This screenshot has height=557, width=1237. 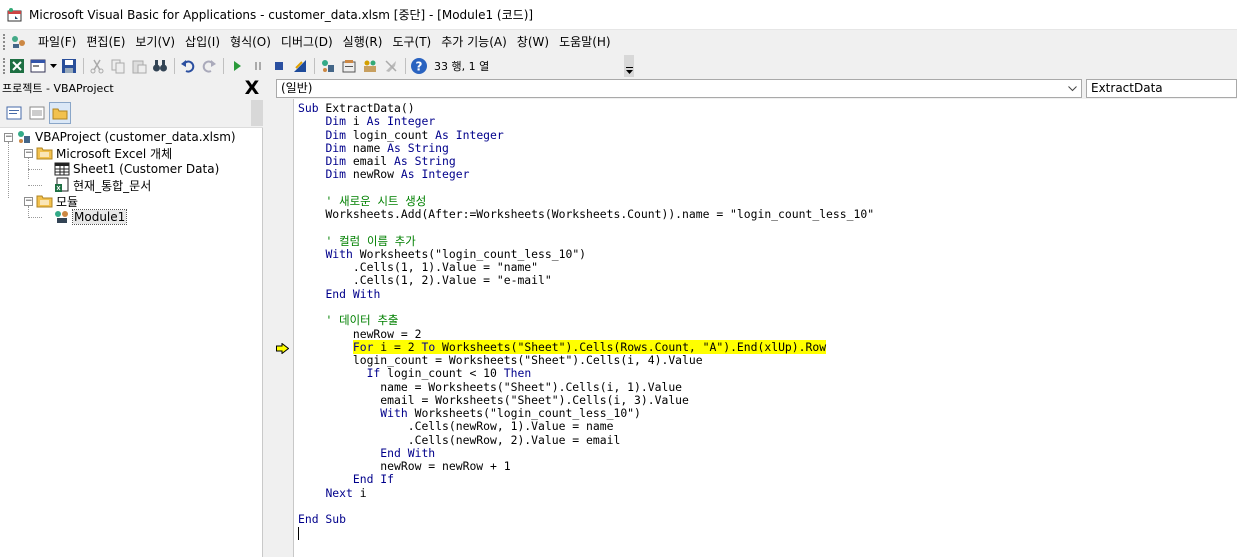 What do you see at coordinates (763, 334) in the screenshot?
I see `code-line: newRow = 2` at bounding box center [763, 334].